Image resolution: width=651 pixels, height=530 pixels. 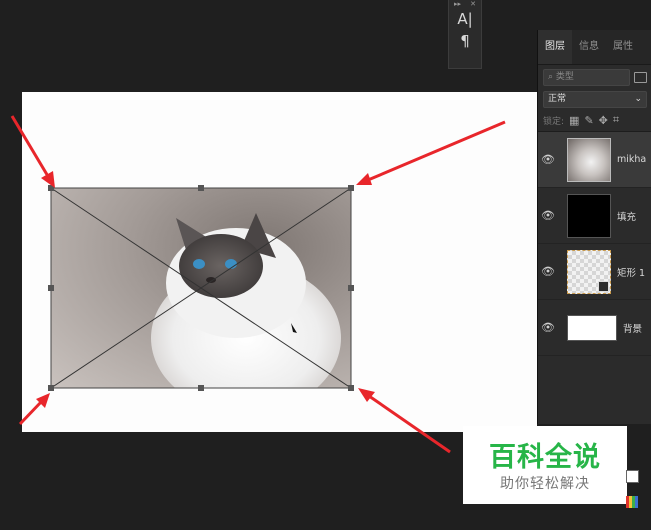 I want to click on filter-label: 类型, so click(x=564, y=76).